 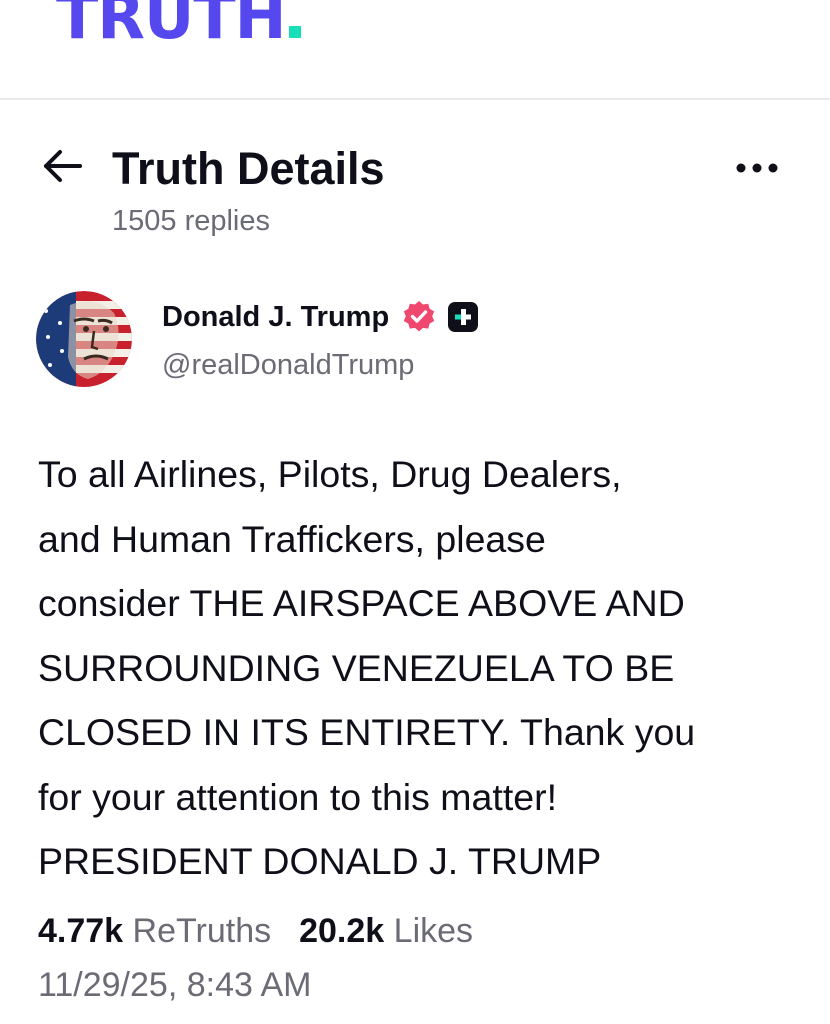 I want to click on post-stats: 4.77k ReTruths 20.2k Likes, so click(x=255, y=931).